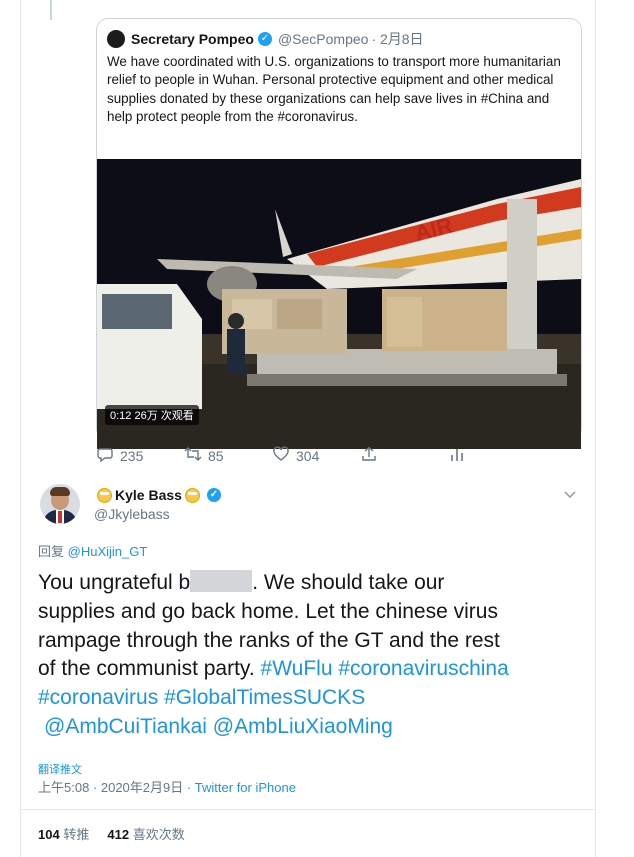 The height and width of the screenshot is (857, 634). I want to click on hashtag-link: #GlobalTimesSUCKS, so click(264, 697).